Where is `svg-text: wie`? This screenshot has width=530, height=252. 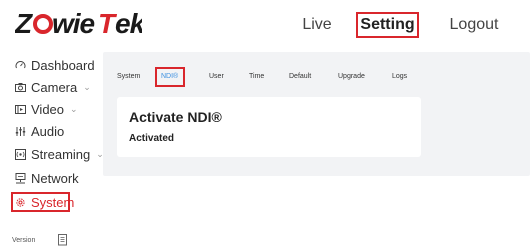
svg-text: wie is located at coordinates (73, 23).